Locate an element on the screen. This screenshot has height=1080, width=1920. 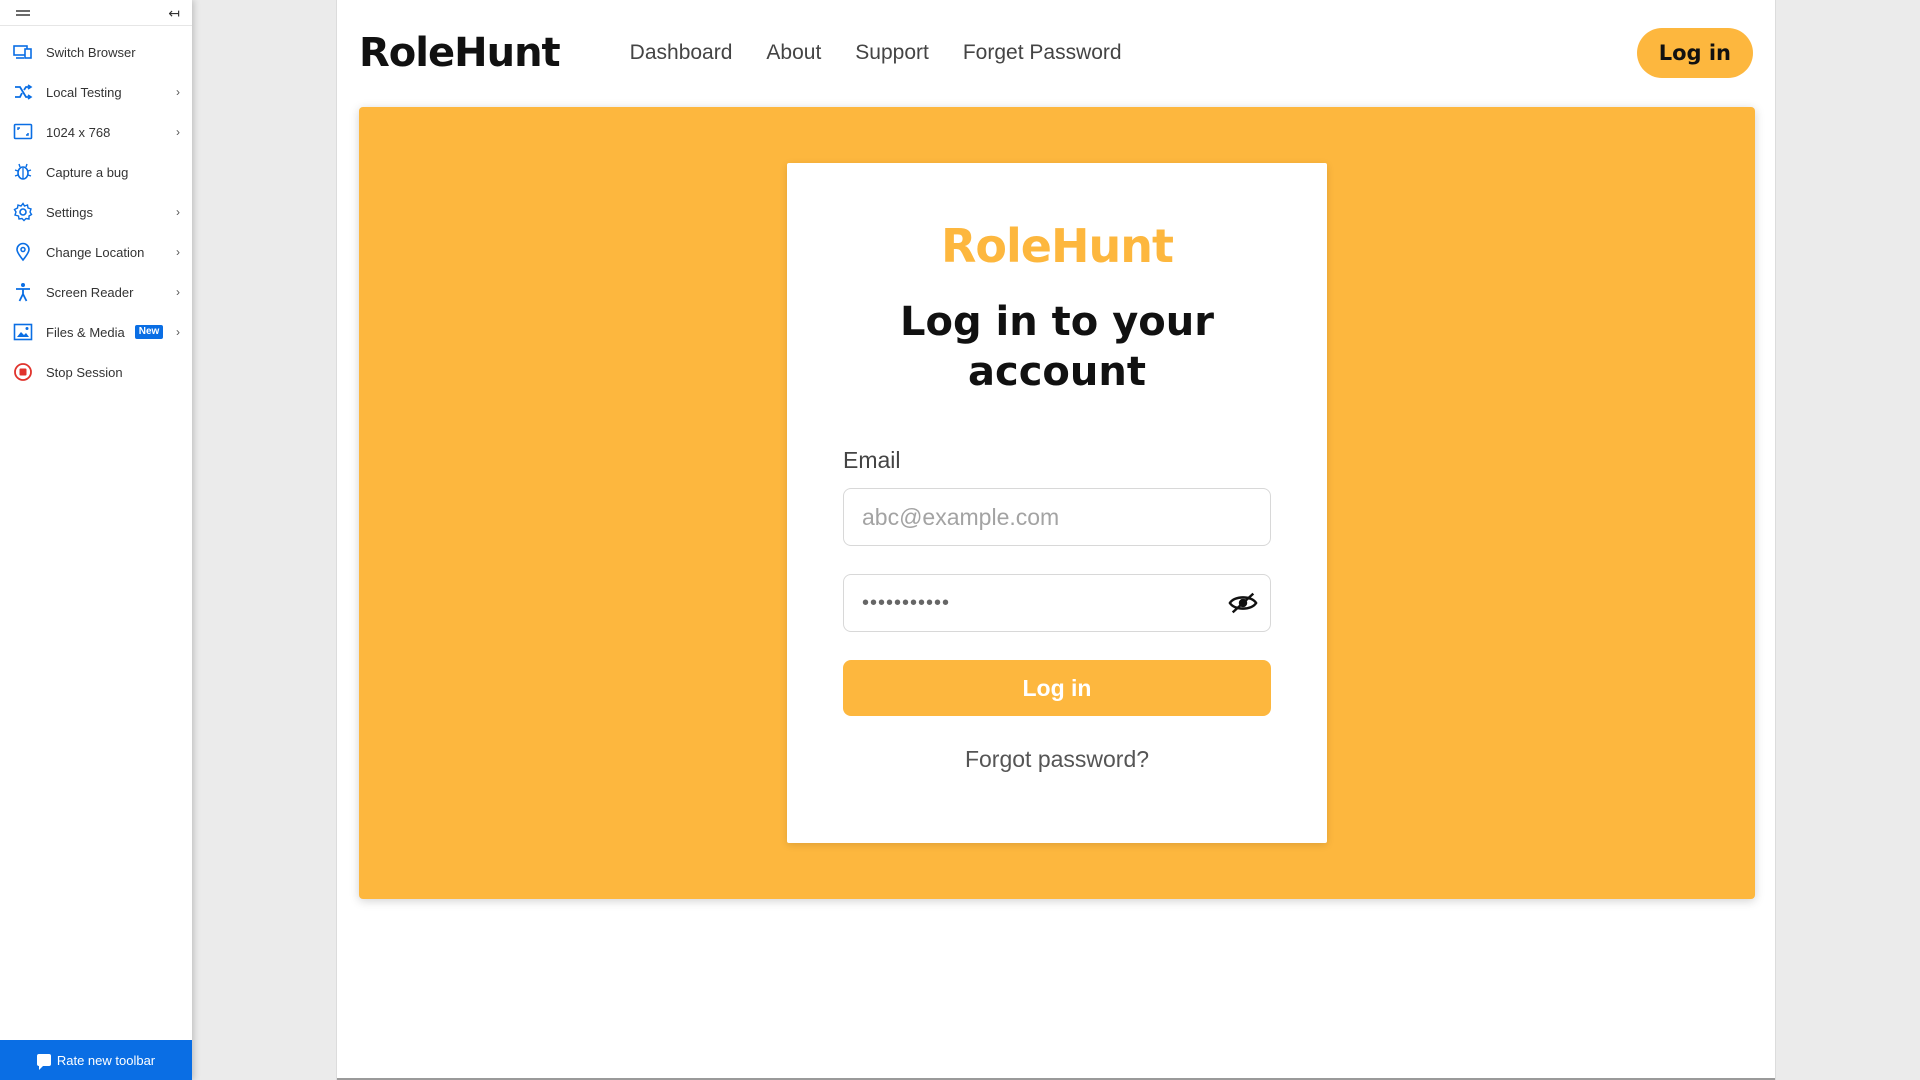
location-pin-icon is located at coordinates (23, 252).